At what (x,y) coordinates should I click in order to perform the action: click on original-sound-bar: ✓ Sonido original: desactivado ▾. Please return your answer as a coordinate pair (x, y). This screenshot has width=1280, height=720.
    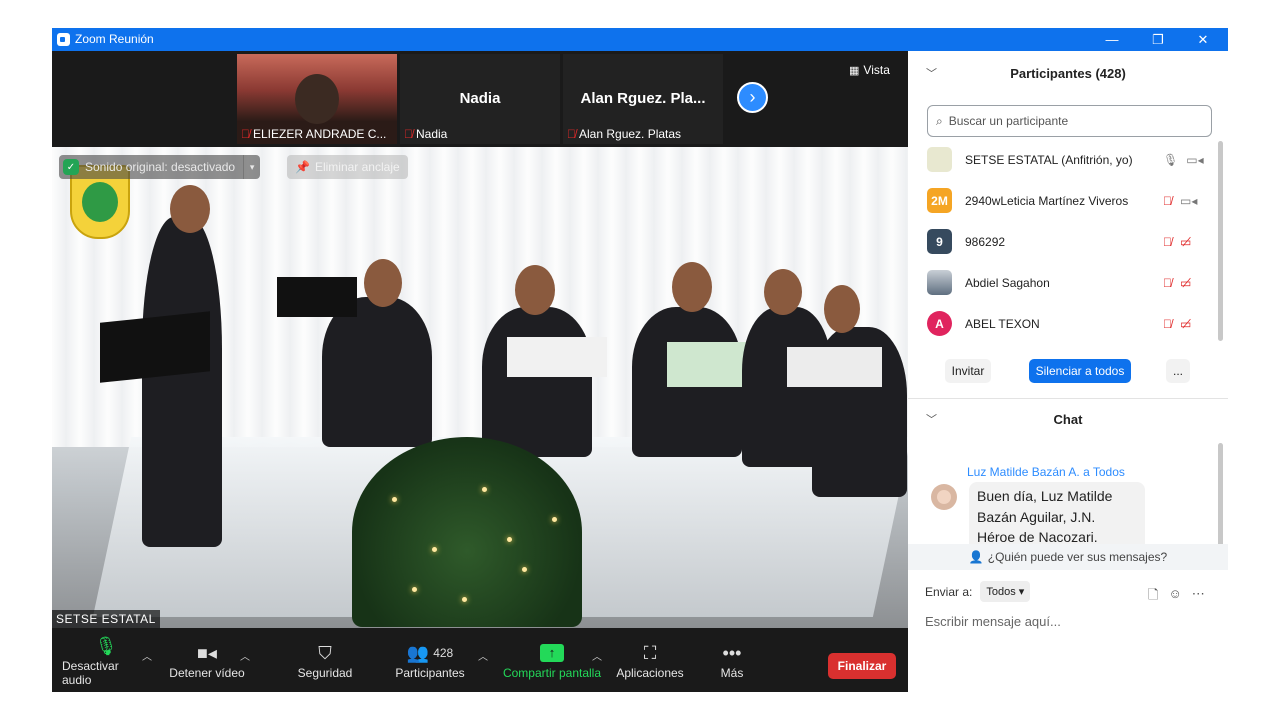
    Looking at the image, I should click on (160, 167).